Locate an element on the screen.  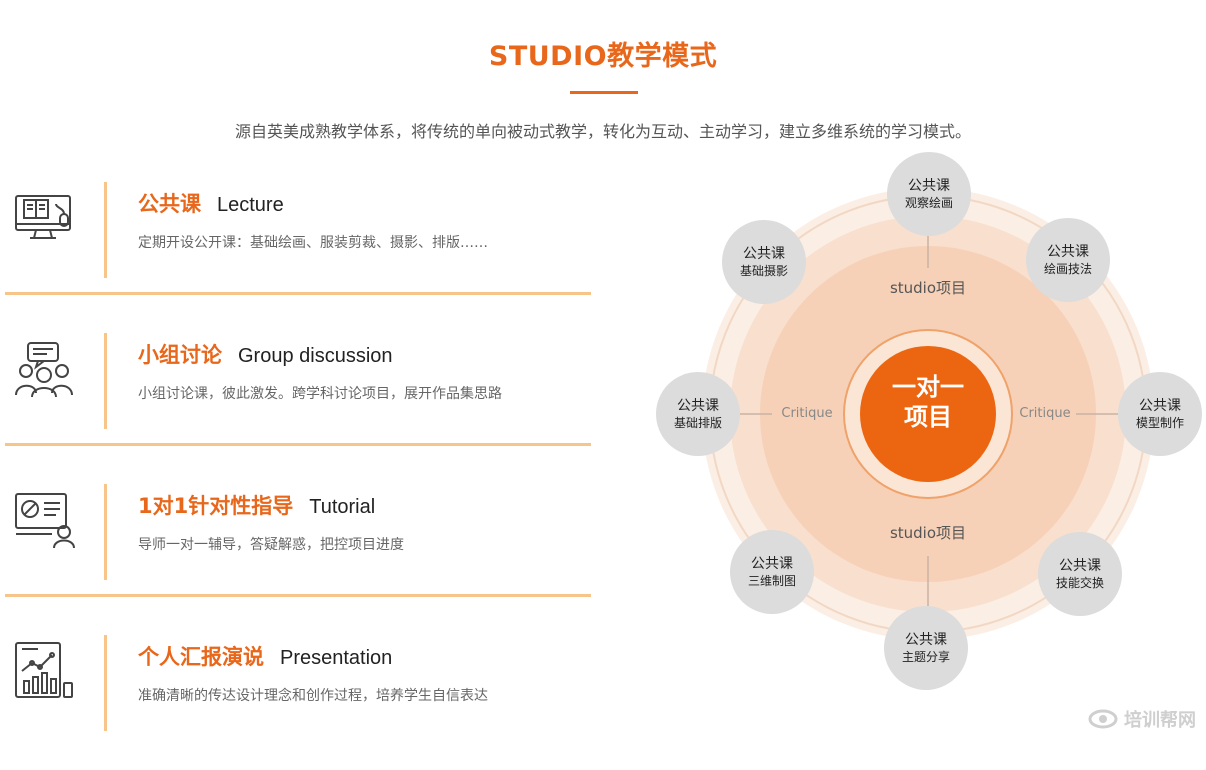
node-3d-drawing: 公共课 三维制图 is located at coordinates (772, 572).